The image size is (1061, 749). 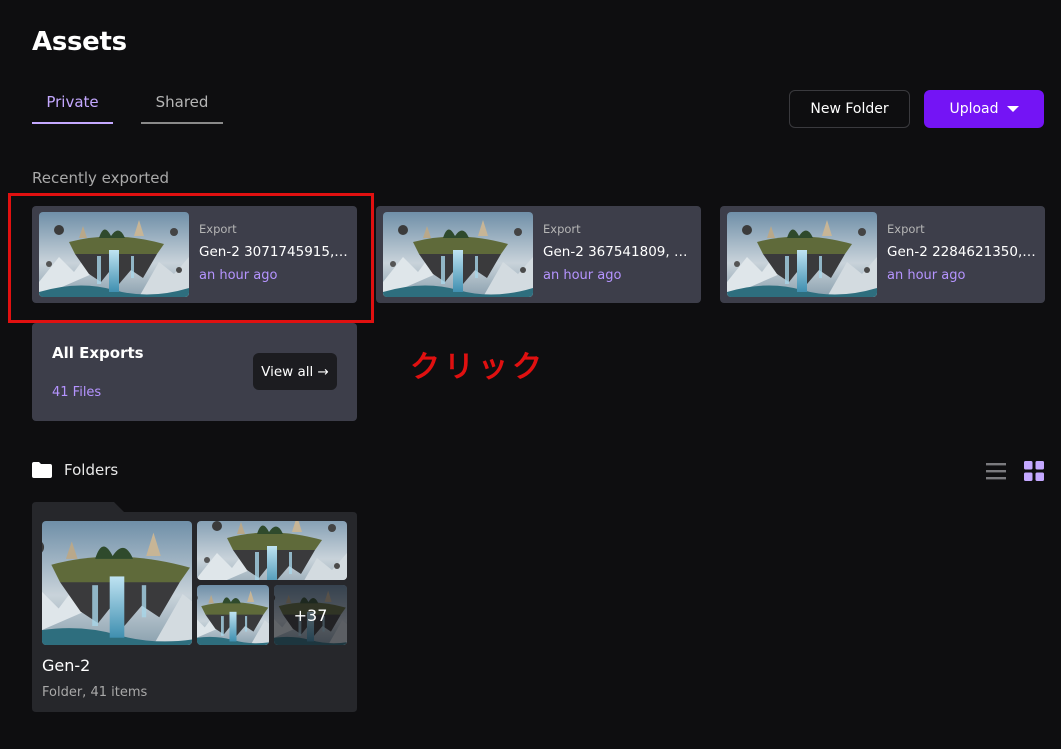 I want to click on folders-heading: Folders, so click(x=75, y=470).